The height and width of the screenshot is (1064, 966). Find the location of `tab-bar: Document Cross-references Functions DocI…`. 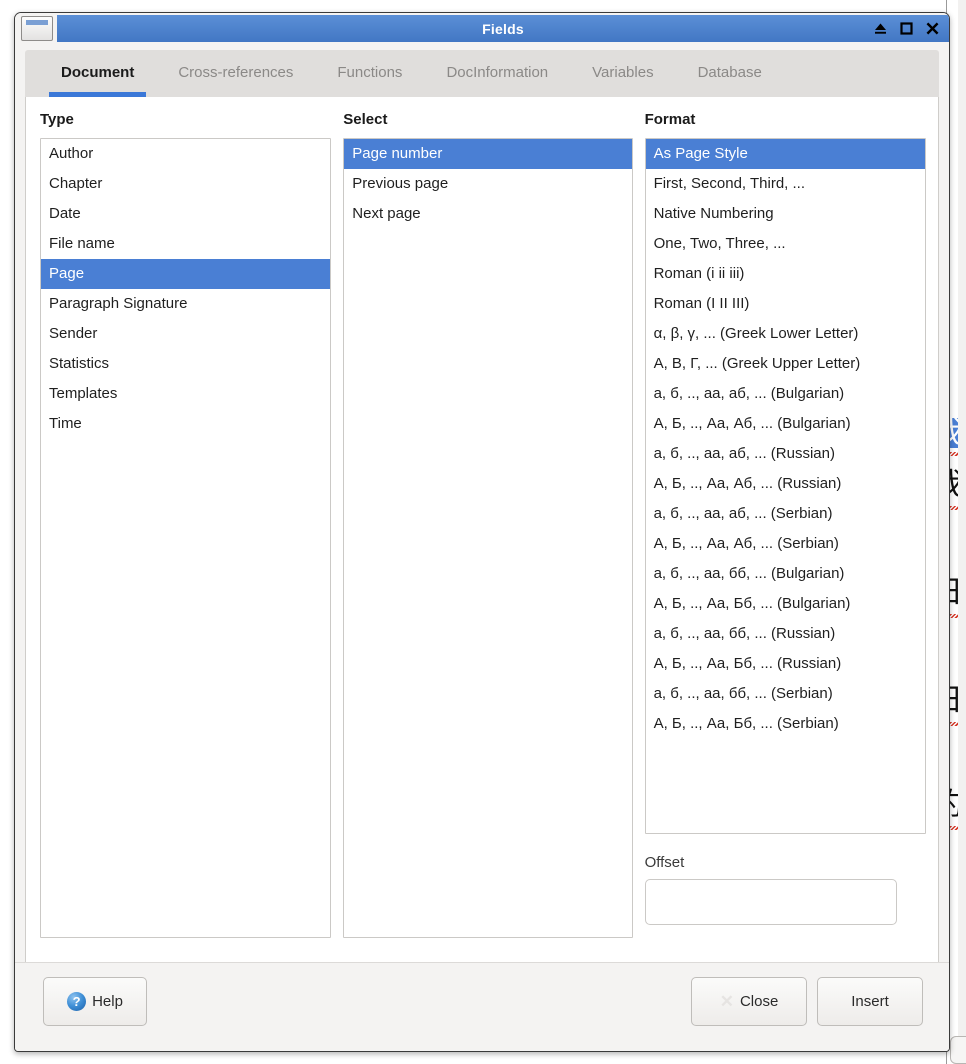

tab-bar: Document Cross-references Functions DocI… is located at coordinates (482, 73).